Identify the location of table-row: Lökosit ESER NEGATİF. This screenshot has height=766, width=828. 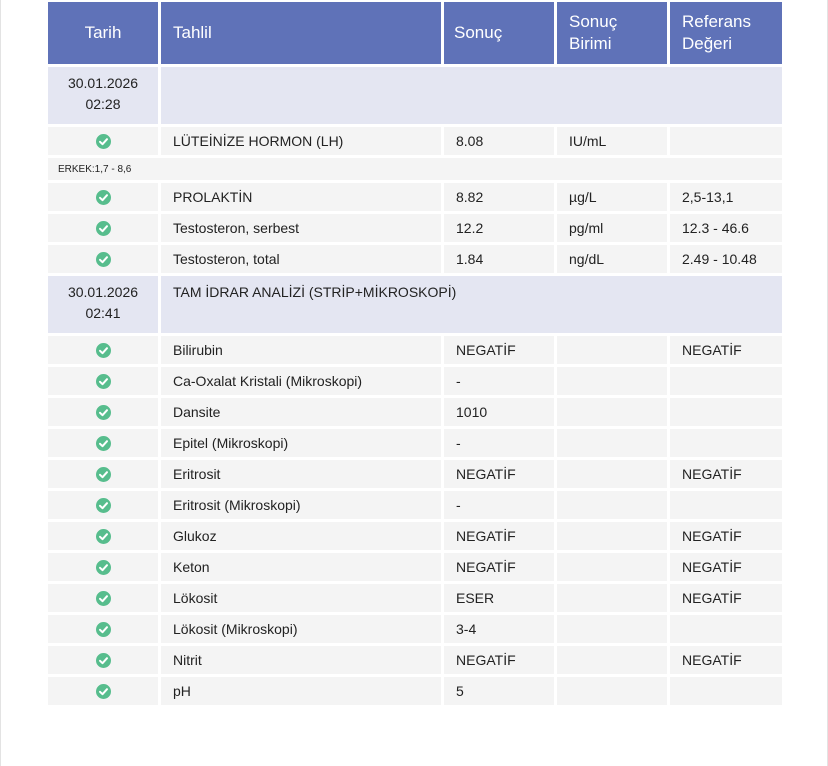
(415, 598).